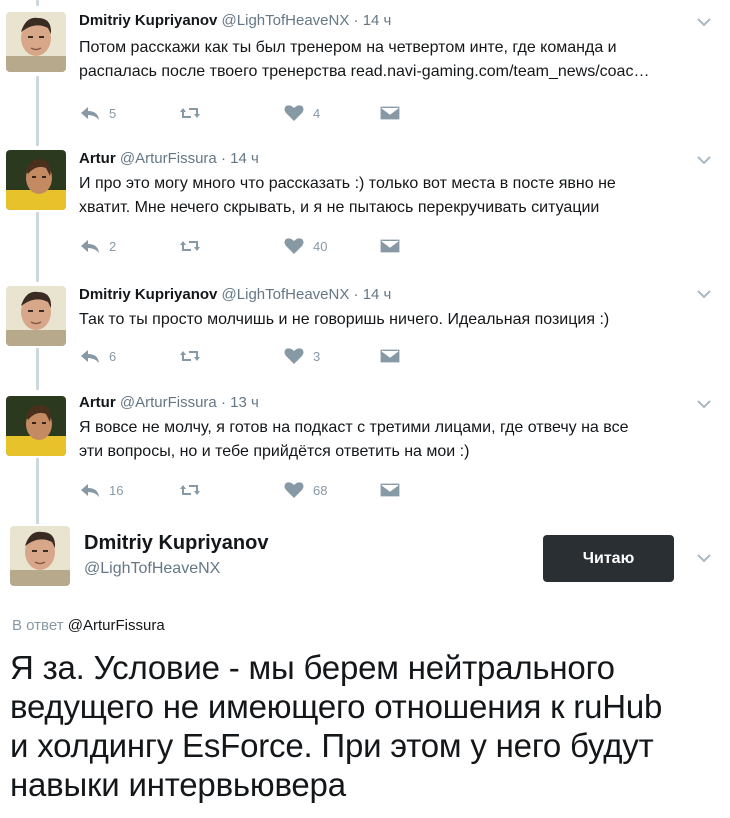 Image resolution: width=730 pixels, height=818 pixels. Describe the element at coordinates (320, 246) in the screenshot. I see `like-count: 40` at that location.